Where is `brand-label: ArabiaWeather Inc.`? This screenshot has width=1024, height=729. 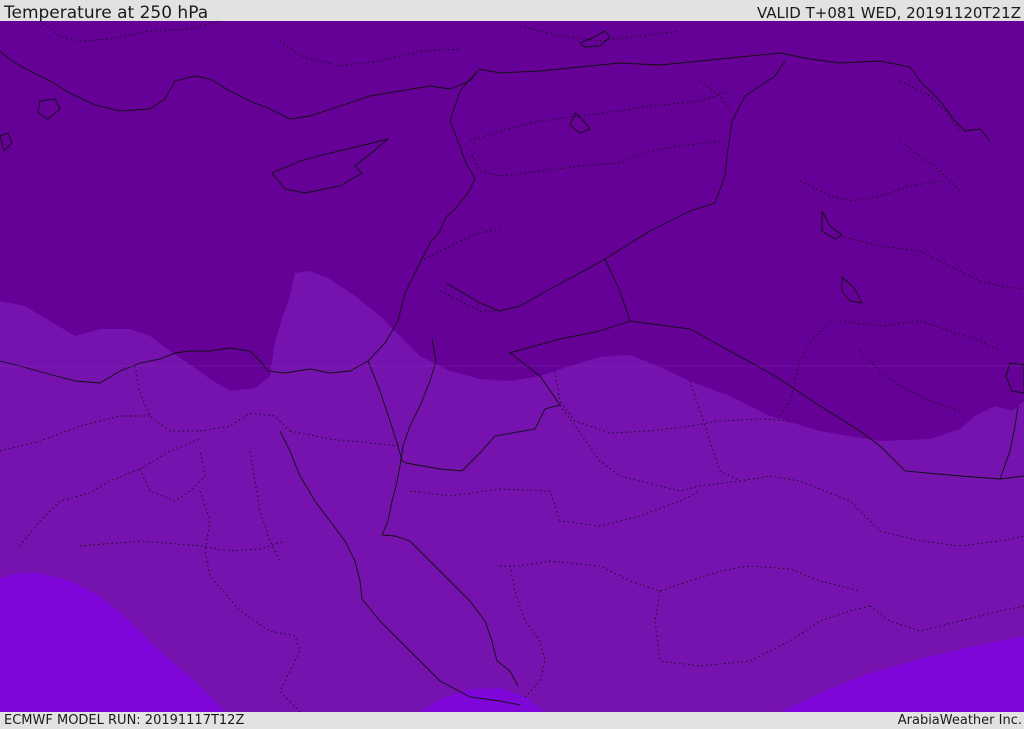
brand-label: ArabiaWeather Inc. is located at coordinates (959, 720).